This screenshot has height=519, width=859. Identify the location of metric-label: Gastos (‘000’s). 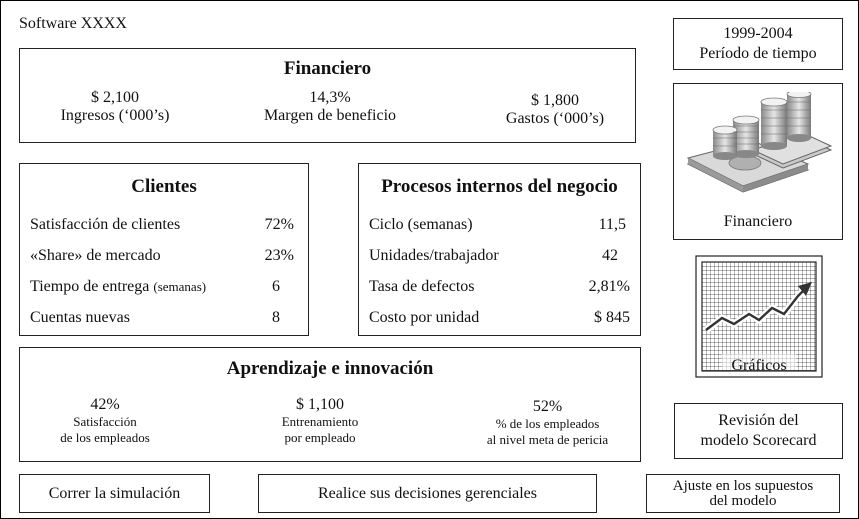
(555, 118).